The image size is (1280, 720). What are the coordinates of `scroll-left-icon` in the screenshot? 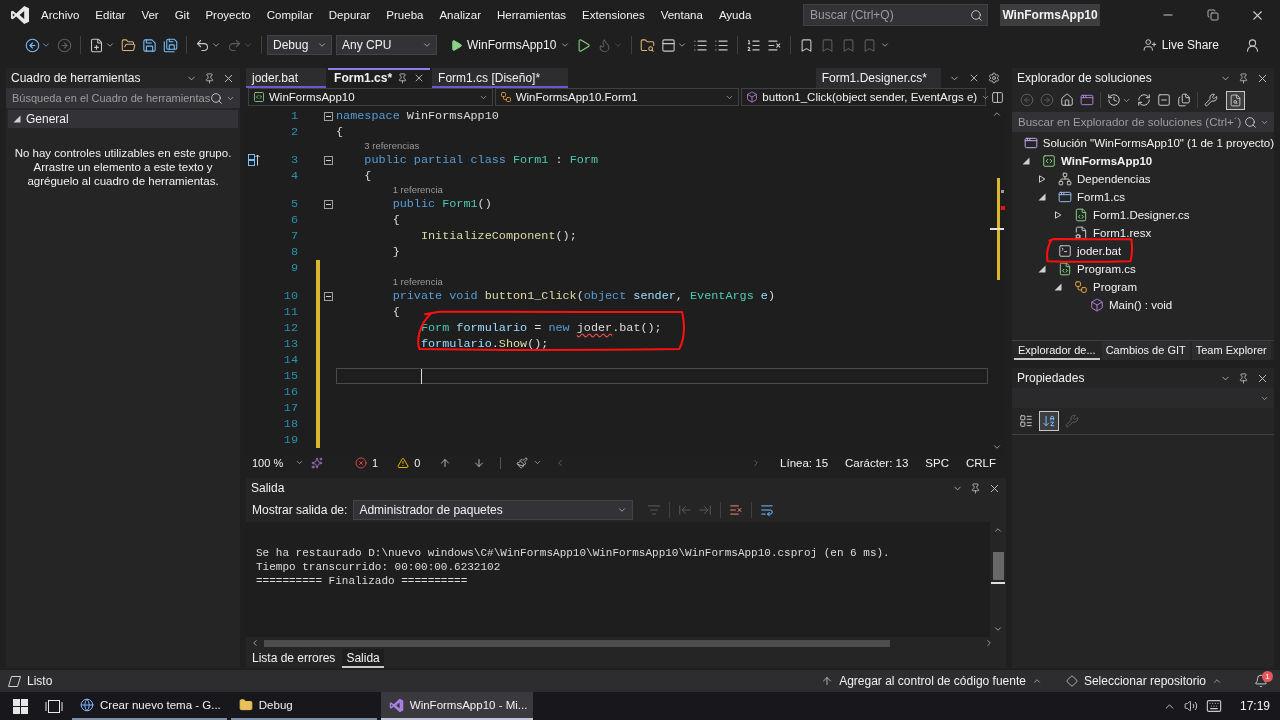 It's located at (255, 643).